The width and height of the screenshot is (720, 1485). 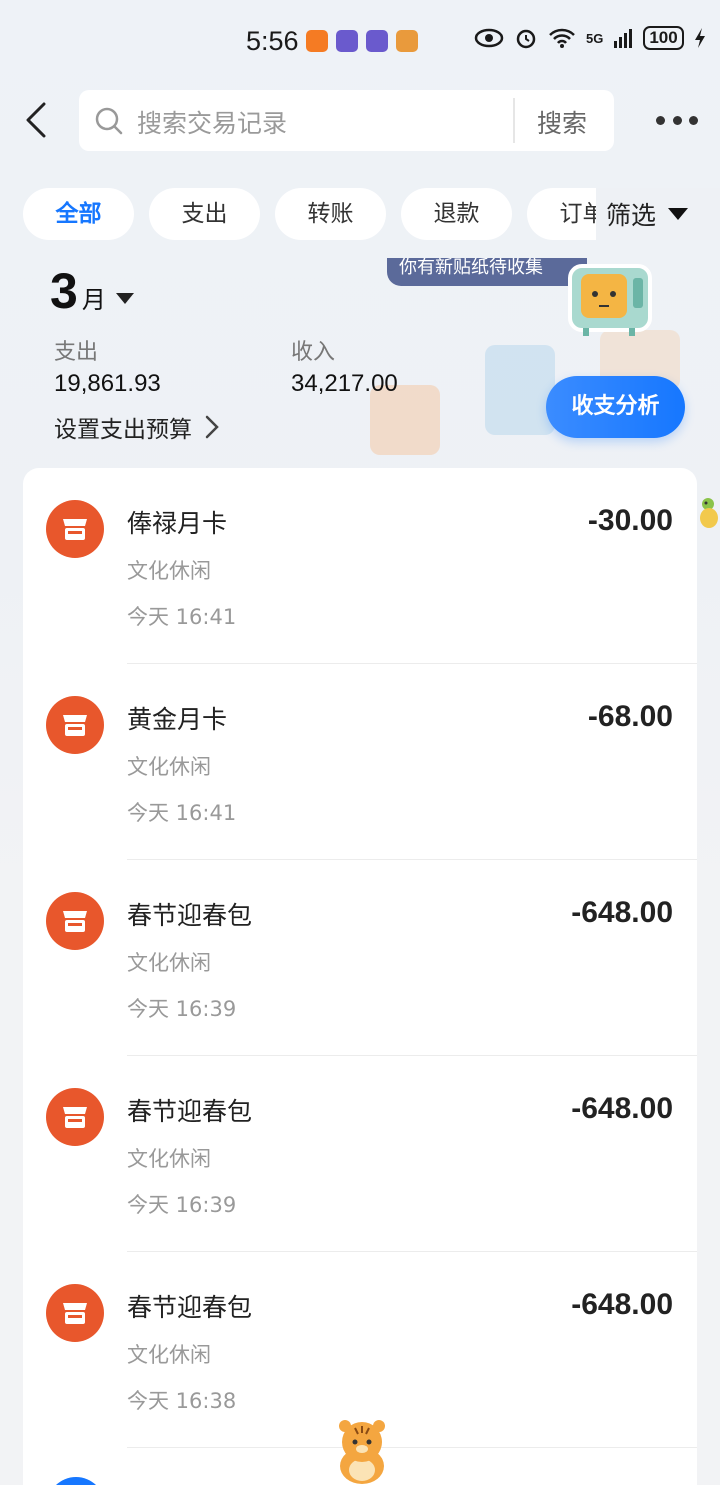 I want to click on sticker-banner: 你有新贴纸待收集, so click(x=487, y=272).